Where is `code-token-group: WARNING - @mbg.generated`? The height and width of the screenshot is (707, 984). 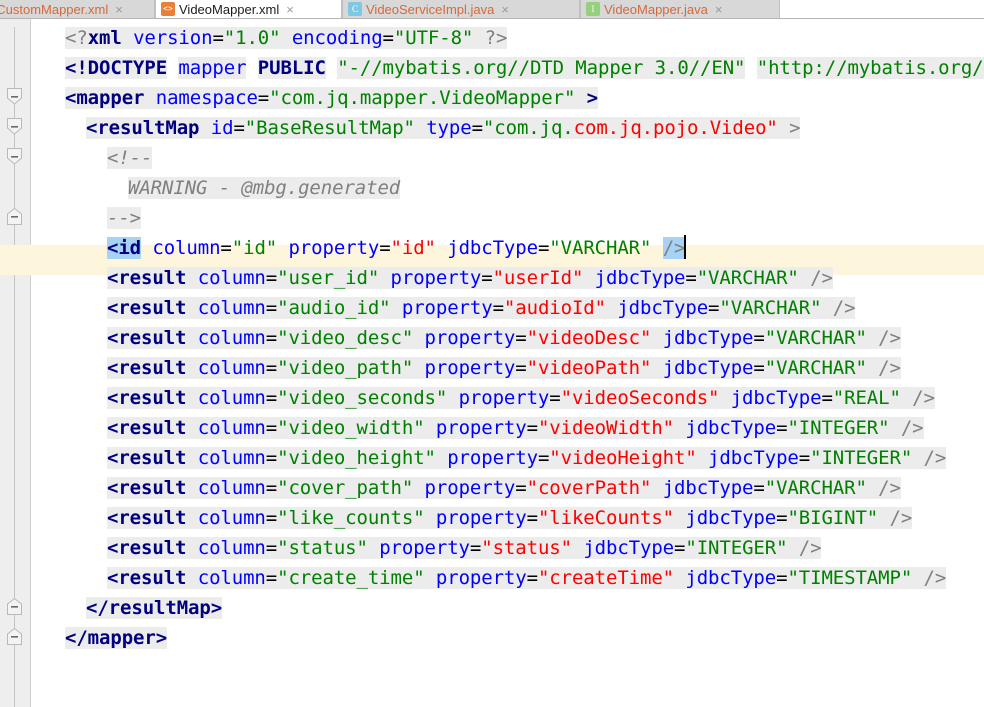 code-token-group: WARNING - @mbg.generated is located at coordinates (264, 188).